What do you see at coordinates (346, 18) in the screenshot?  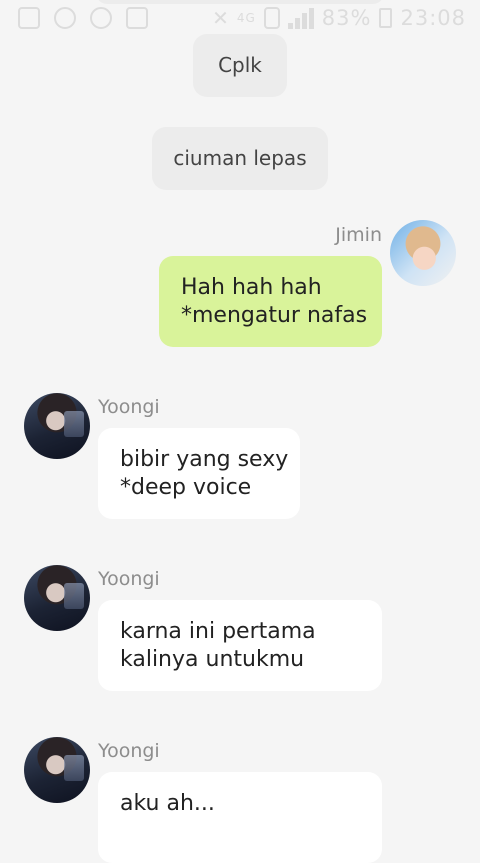 I see `battery-percent: 83%` at bounding box center [346, 18].